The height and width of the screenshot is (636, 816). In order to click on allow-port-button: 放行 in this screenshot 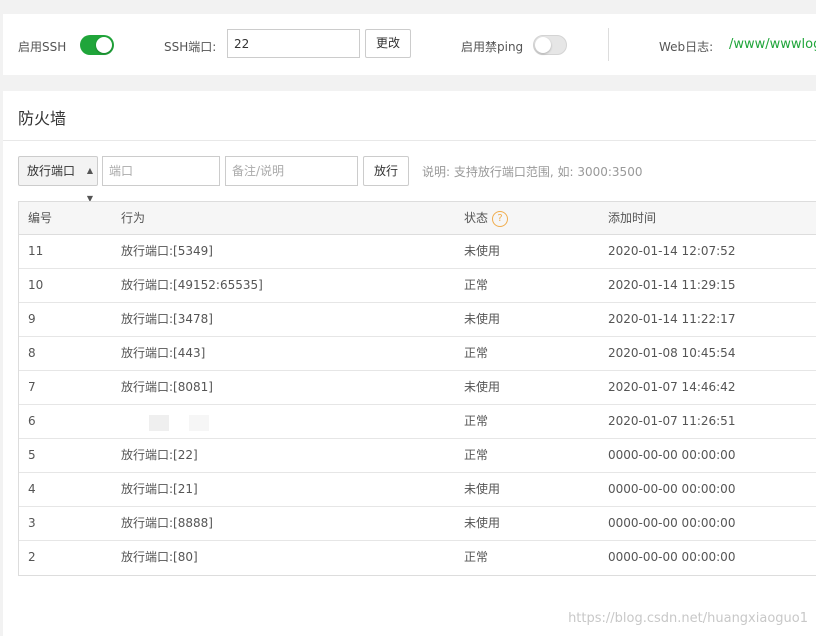, I will do `click(386, 171)`.